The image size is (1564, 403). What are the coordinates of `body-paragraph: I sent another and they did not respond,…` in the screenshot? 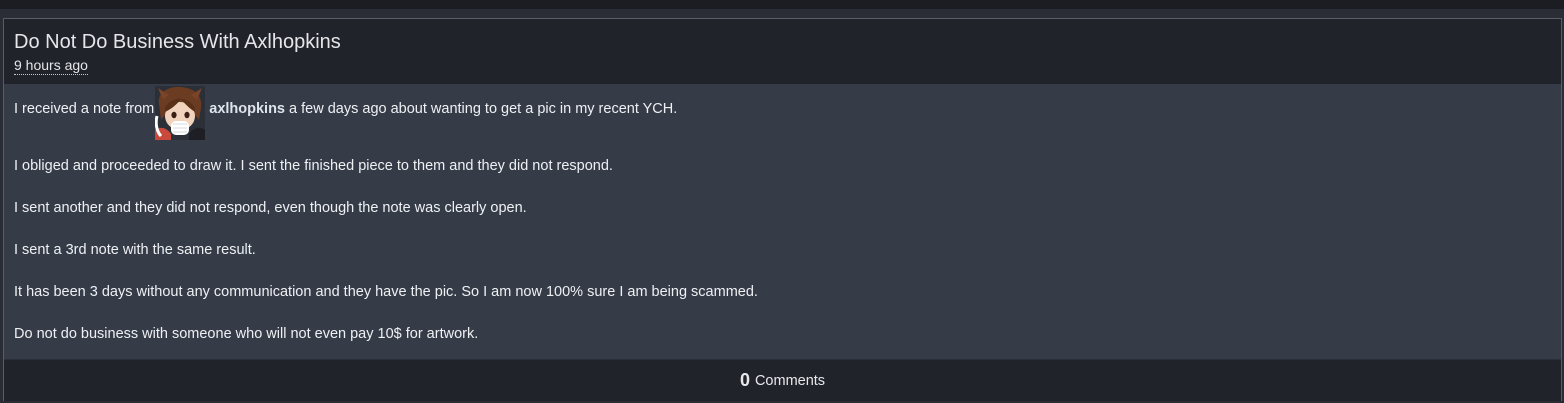 It's located at (270, 208).